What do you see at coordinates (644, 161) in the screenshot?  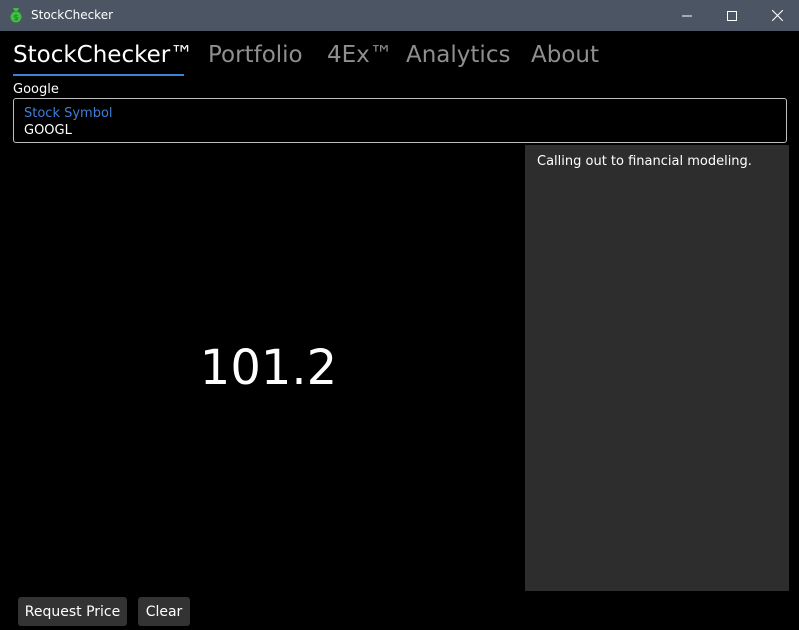 I see `log-message: Calling out to financial modeling.` at bounding box center [644, 161].